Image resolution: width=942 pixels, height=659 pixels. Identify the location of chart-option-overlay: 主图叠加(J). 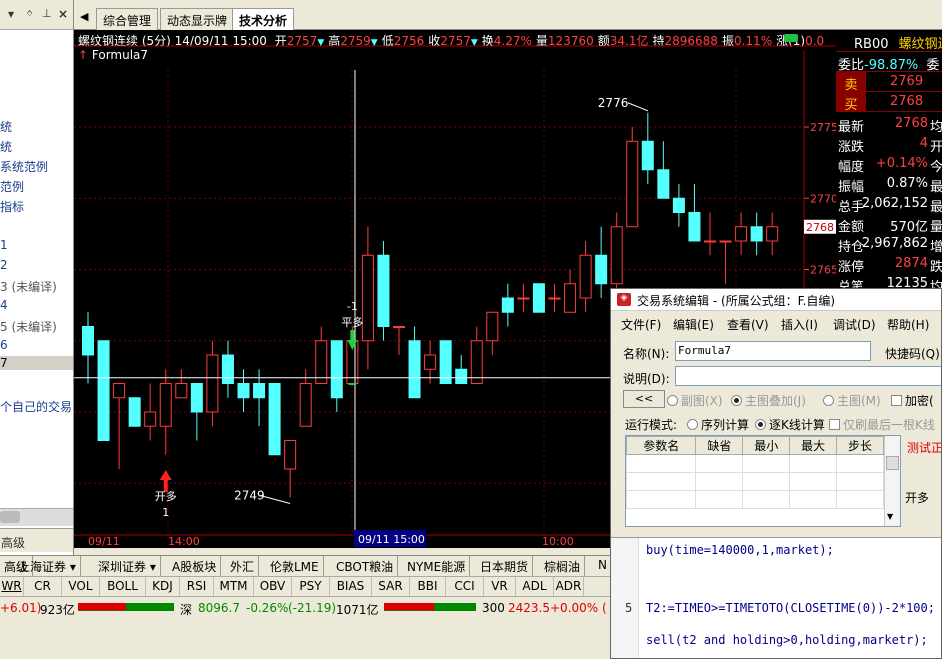
(768, 400).